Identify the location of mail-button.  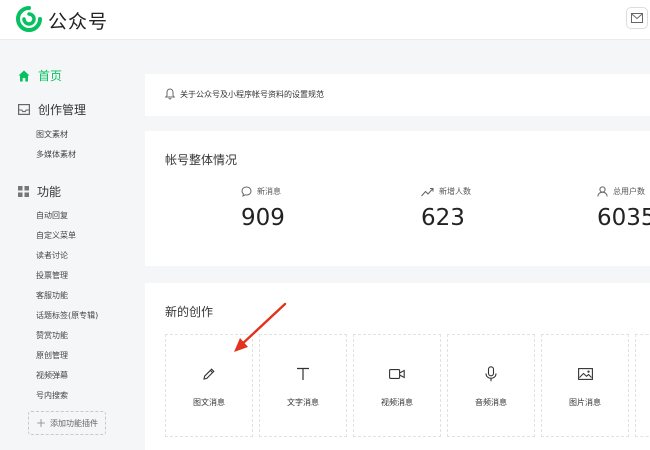
(637, 18).